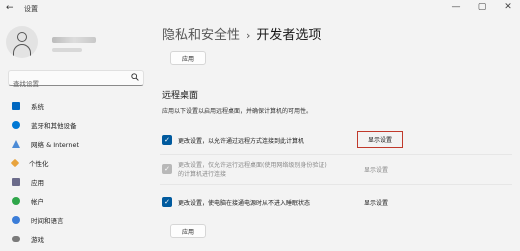  What do you see at coordinates (167, 202) in the screenshot?
I see `sleep-checkbox: ✓` at bounding box center [167, 202].